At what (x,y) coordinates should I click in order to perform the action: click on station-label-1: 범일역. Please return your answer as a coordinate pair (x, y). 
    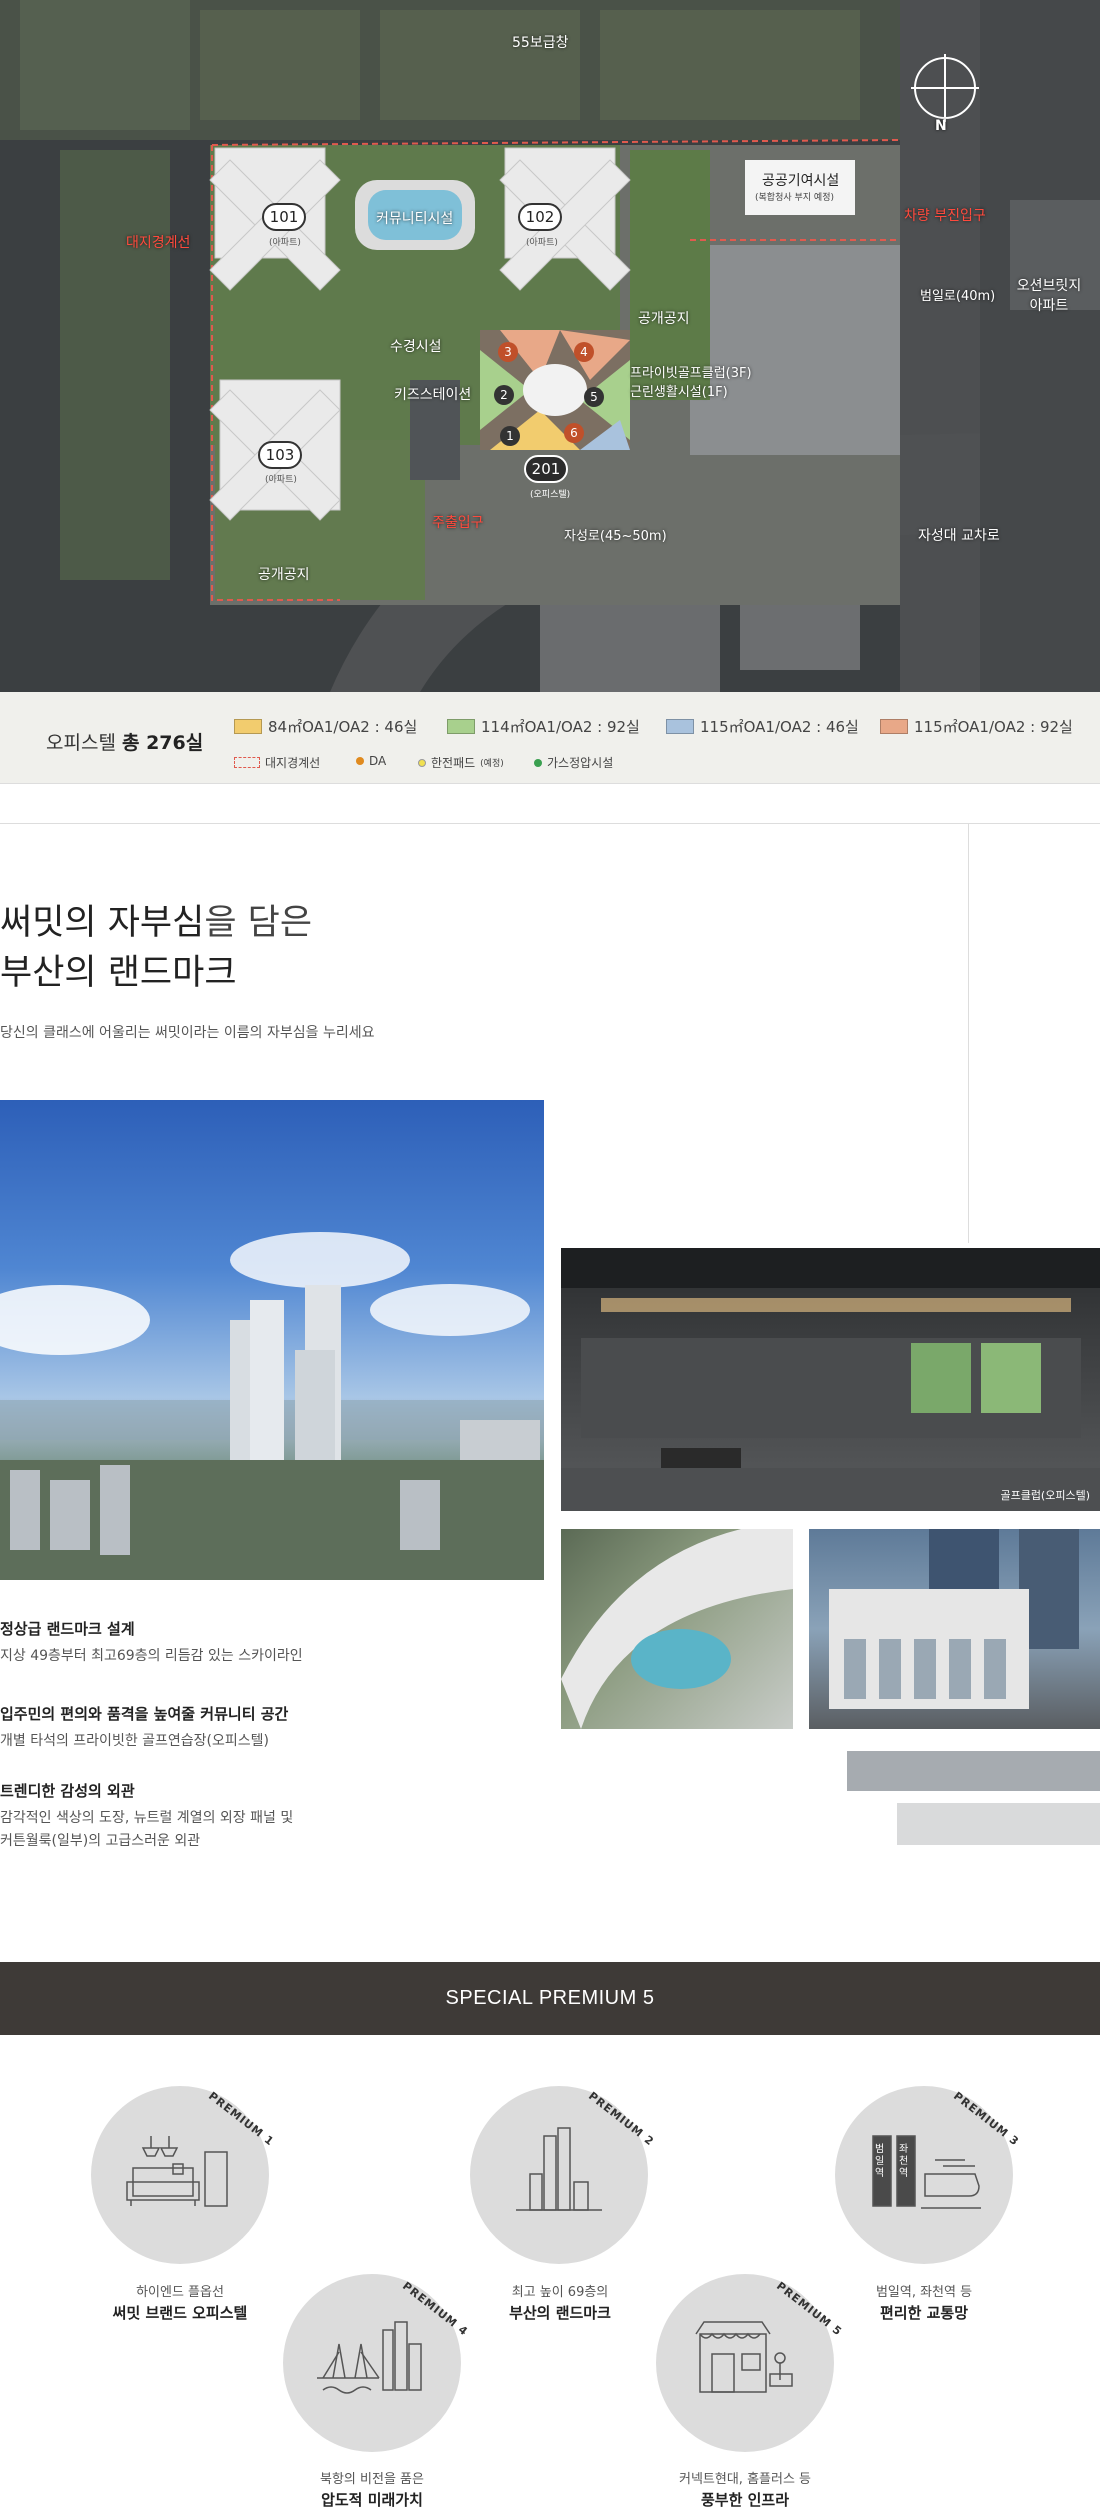
    Looking at the image, I should click on (880, 2161).